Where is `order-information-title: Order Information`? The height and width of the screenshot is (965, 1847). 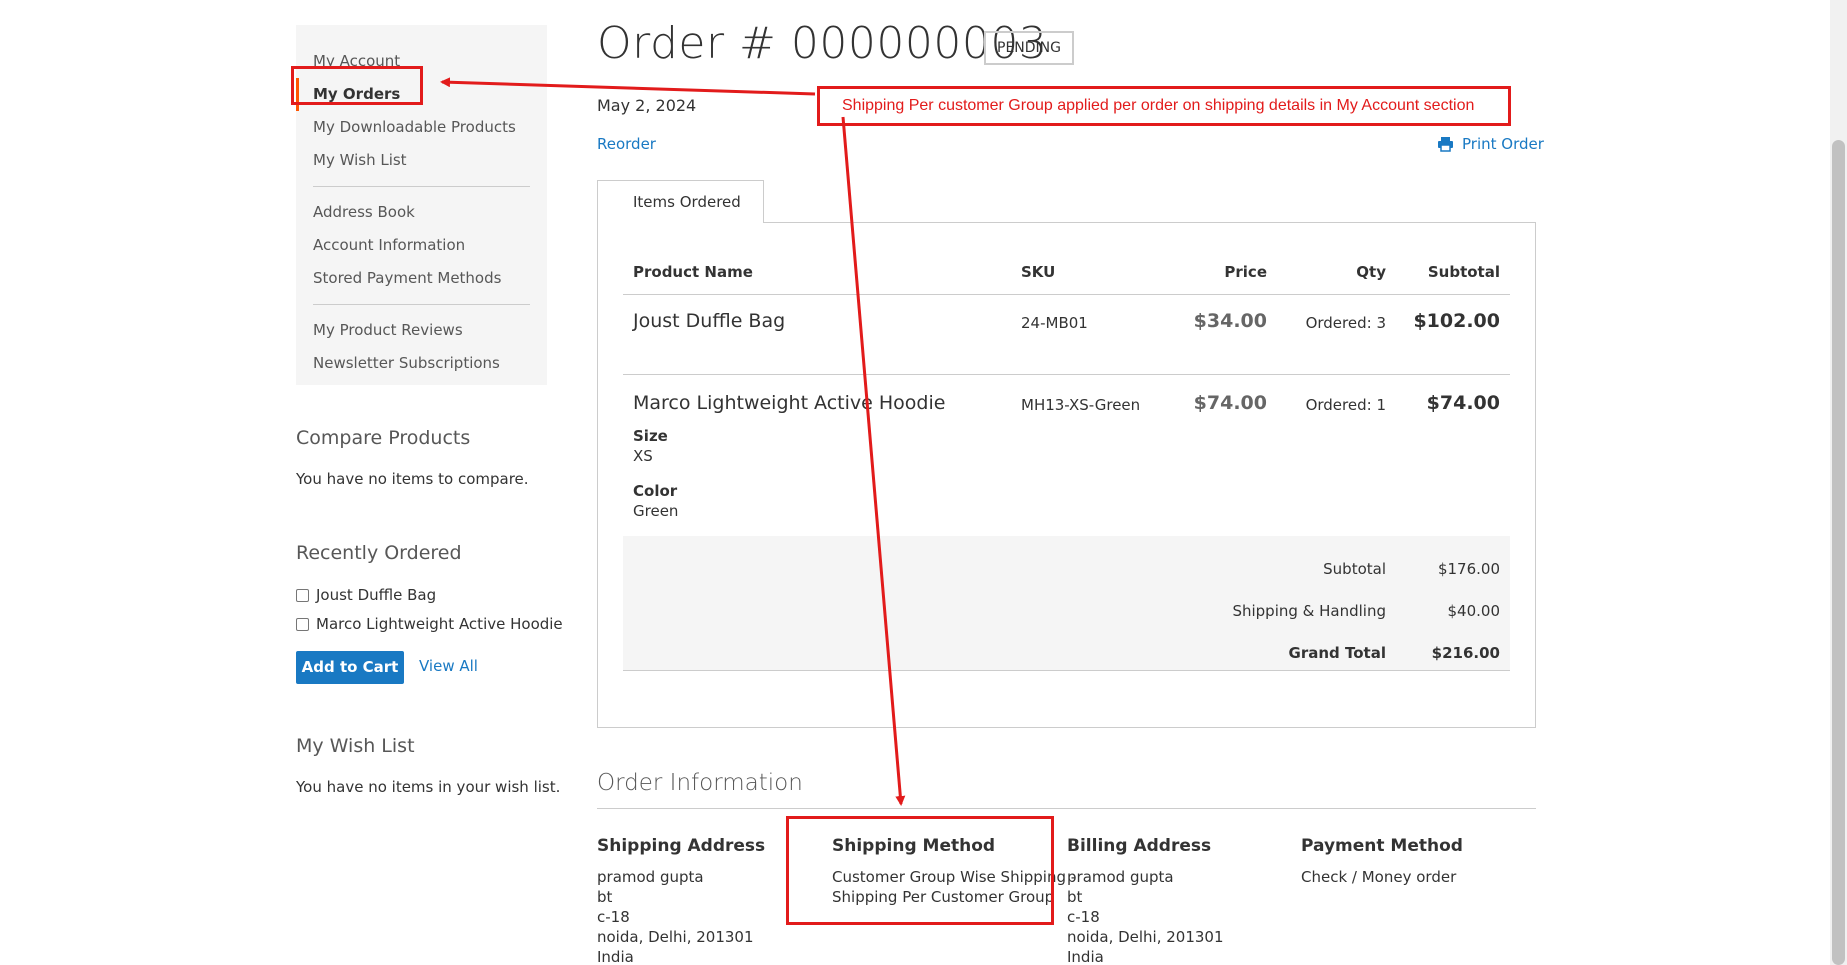
order-information-title: Order Information is located at coordinates (700, 783).